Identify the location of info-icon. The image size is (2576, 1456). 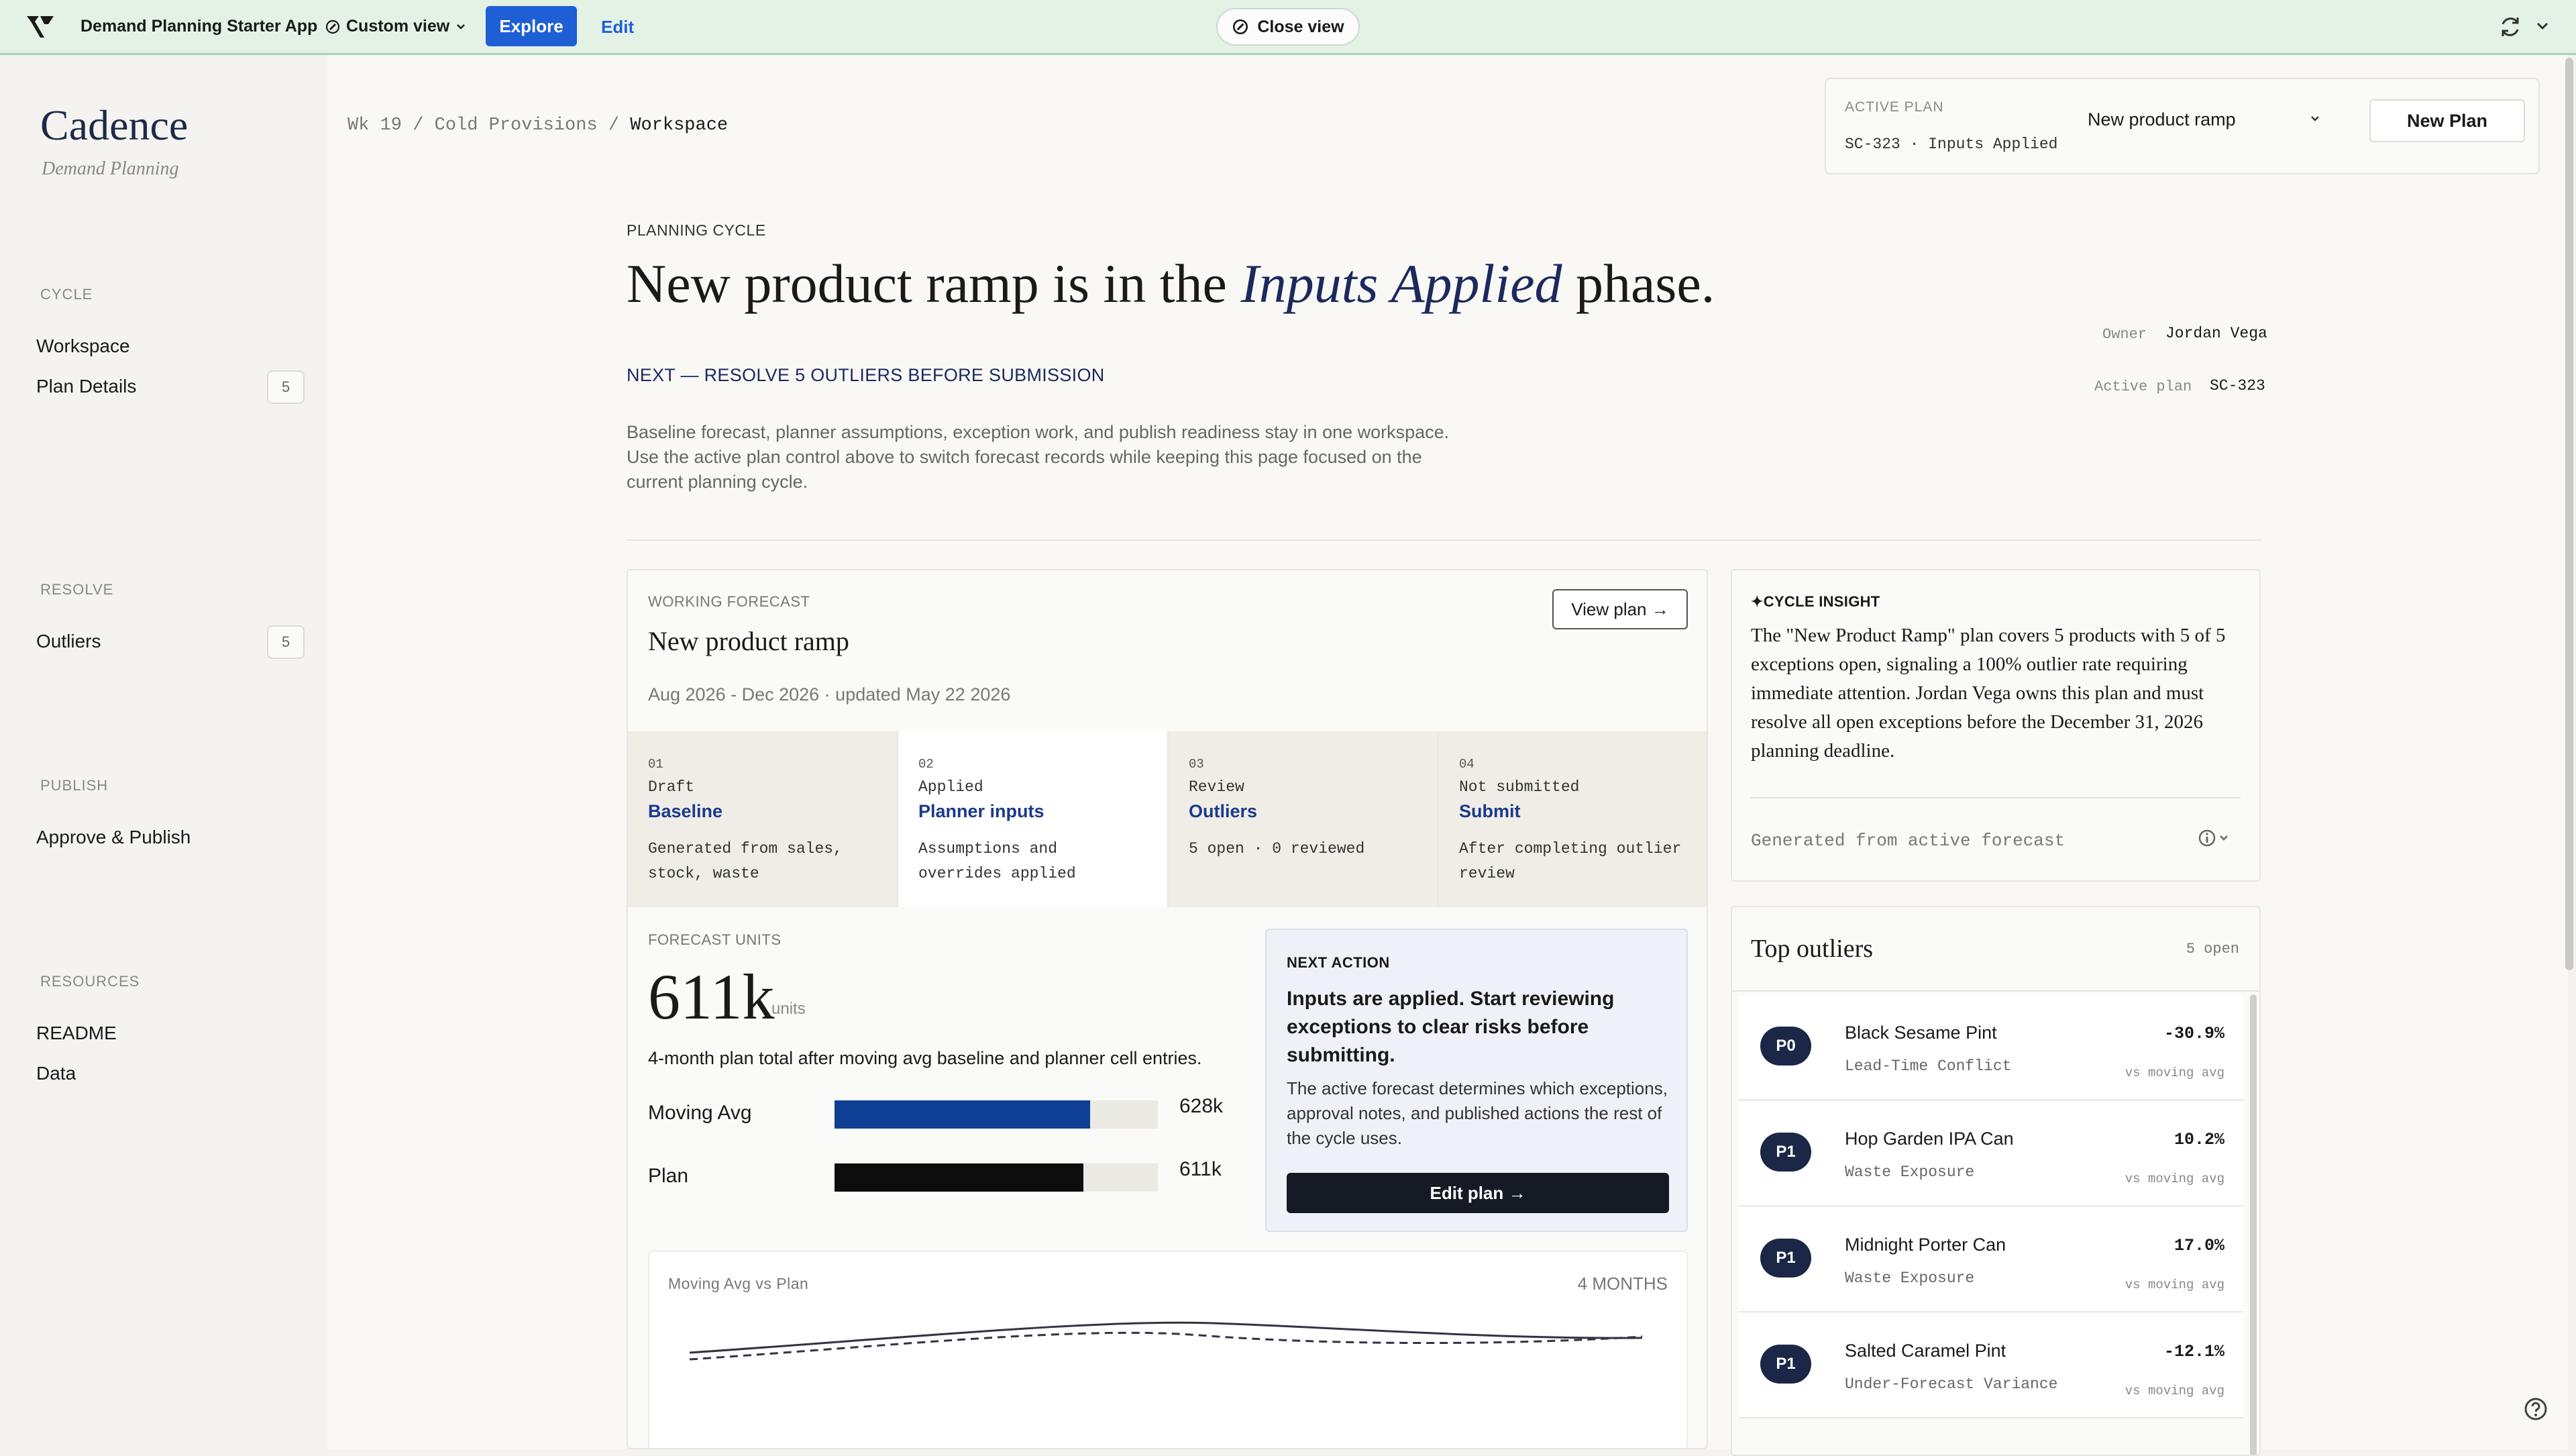
(2215, 838).